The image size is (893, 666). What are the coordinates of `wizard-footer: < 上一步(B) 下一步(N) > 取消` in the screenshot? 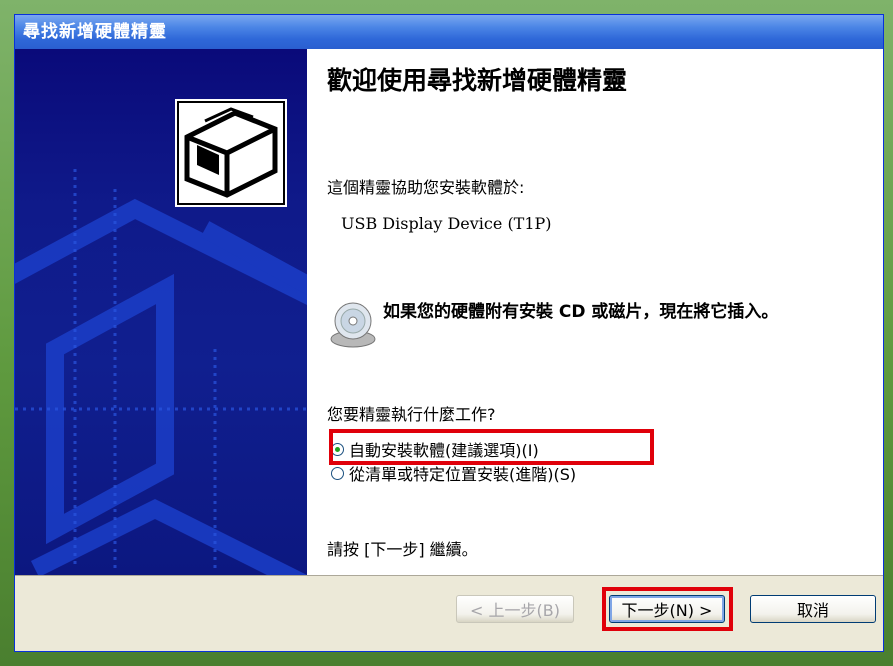 It's located at (449, 614).